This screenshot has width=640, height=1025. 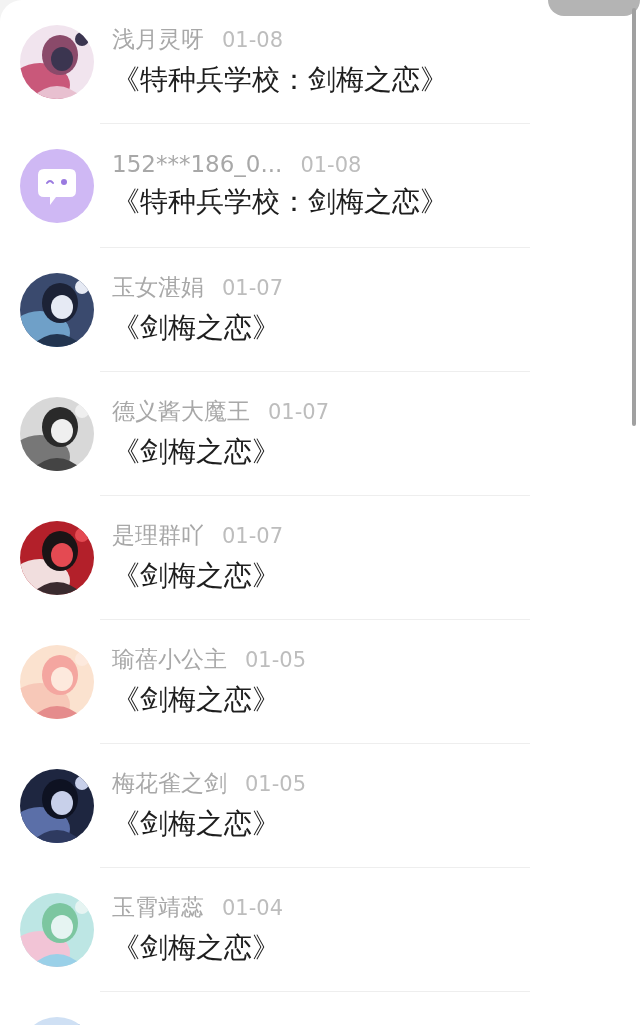 What do you see at coordinates (158, 39) in the screenshot?
I see `user-name: 浅月灵呀` at bounding box center [158, 39].